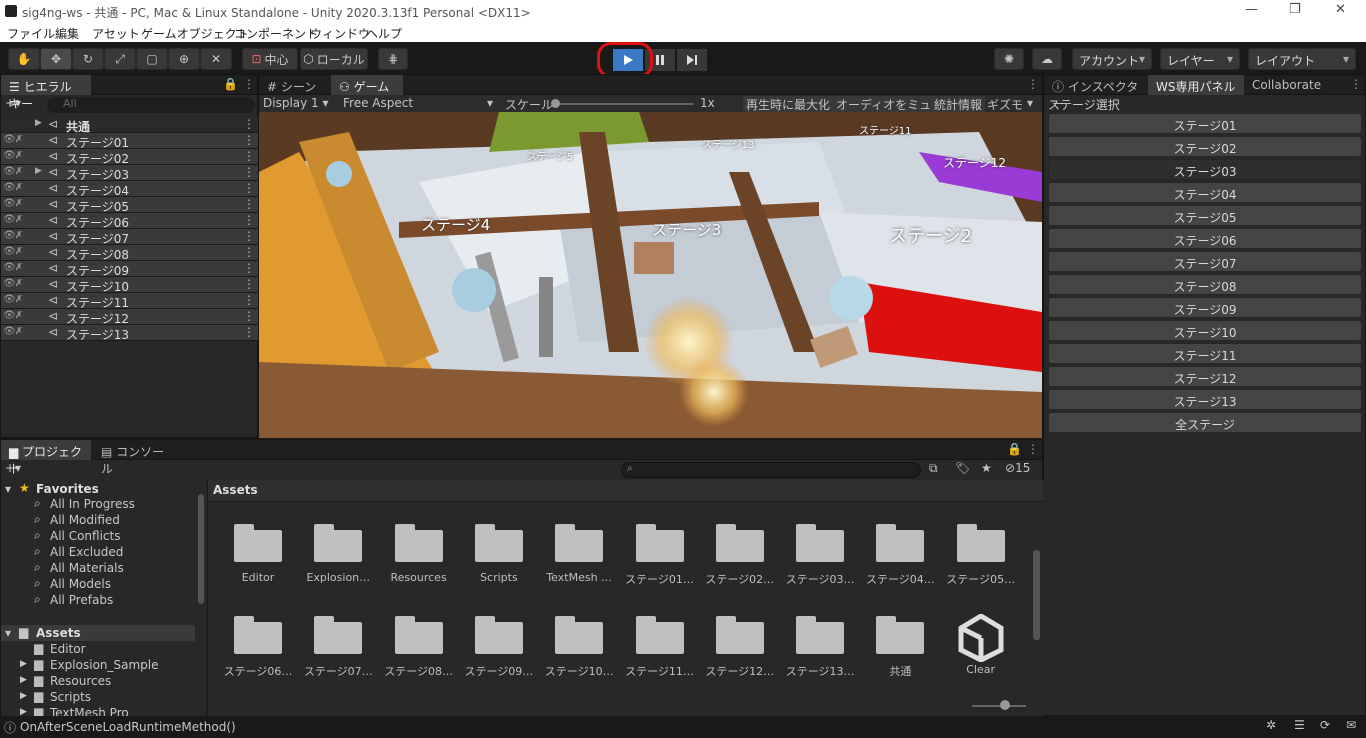 The width and height of the screenshot is (1366, 738). What do you see at coordinates (1295, 9) in the screenshot?
I see `maximize-button: ❐` at bounding box center [1295, 9].